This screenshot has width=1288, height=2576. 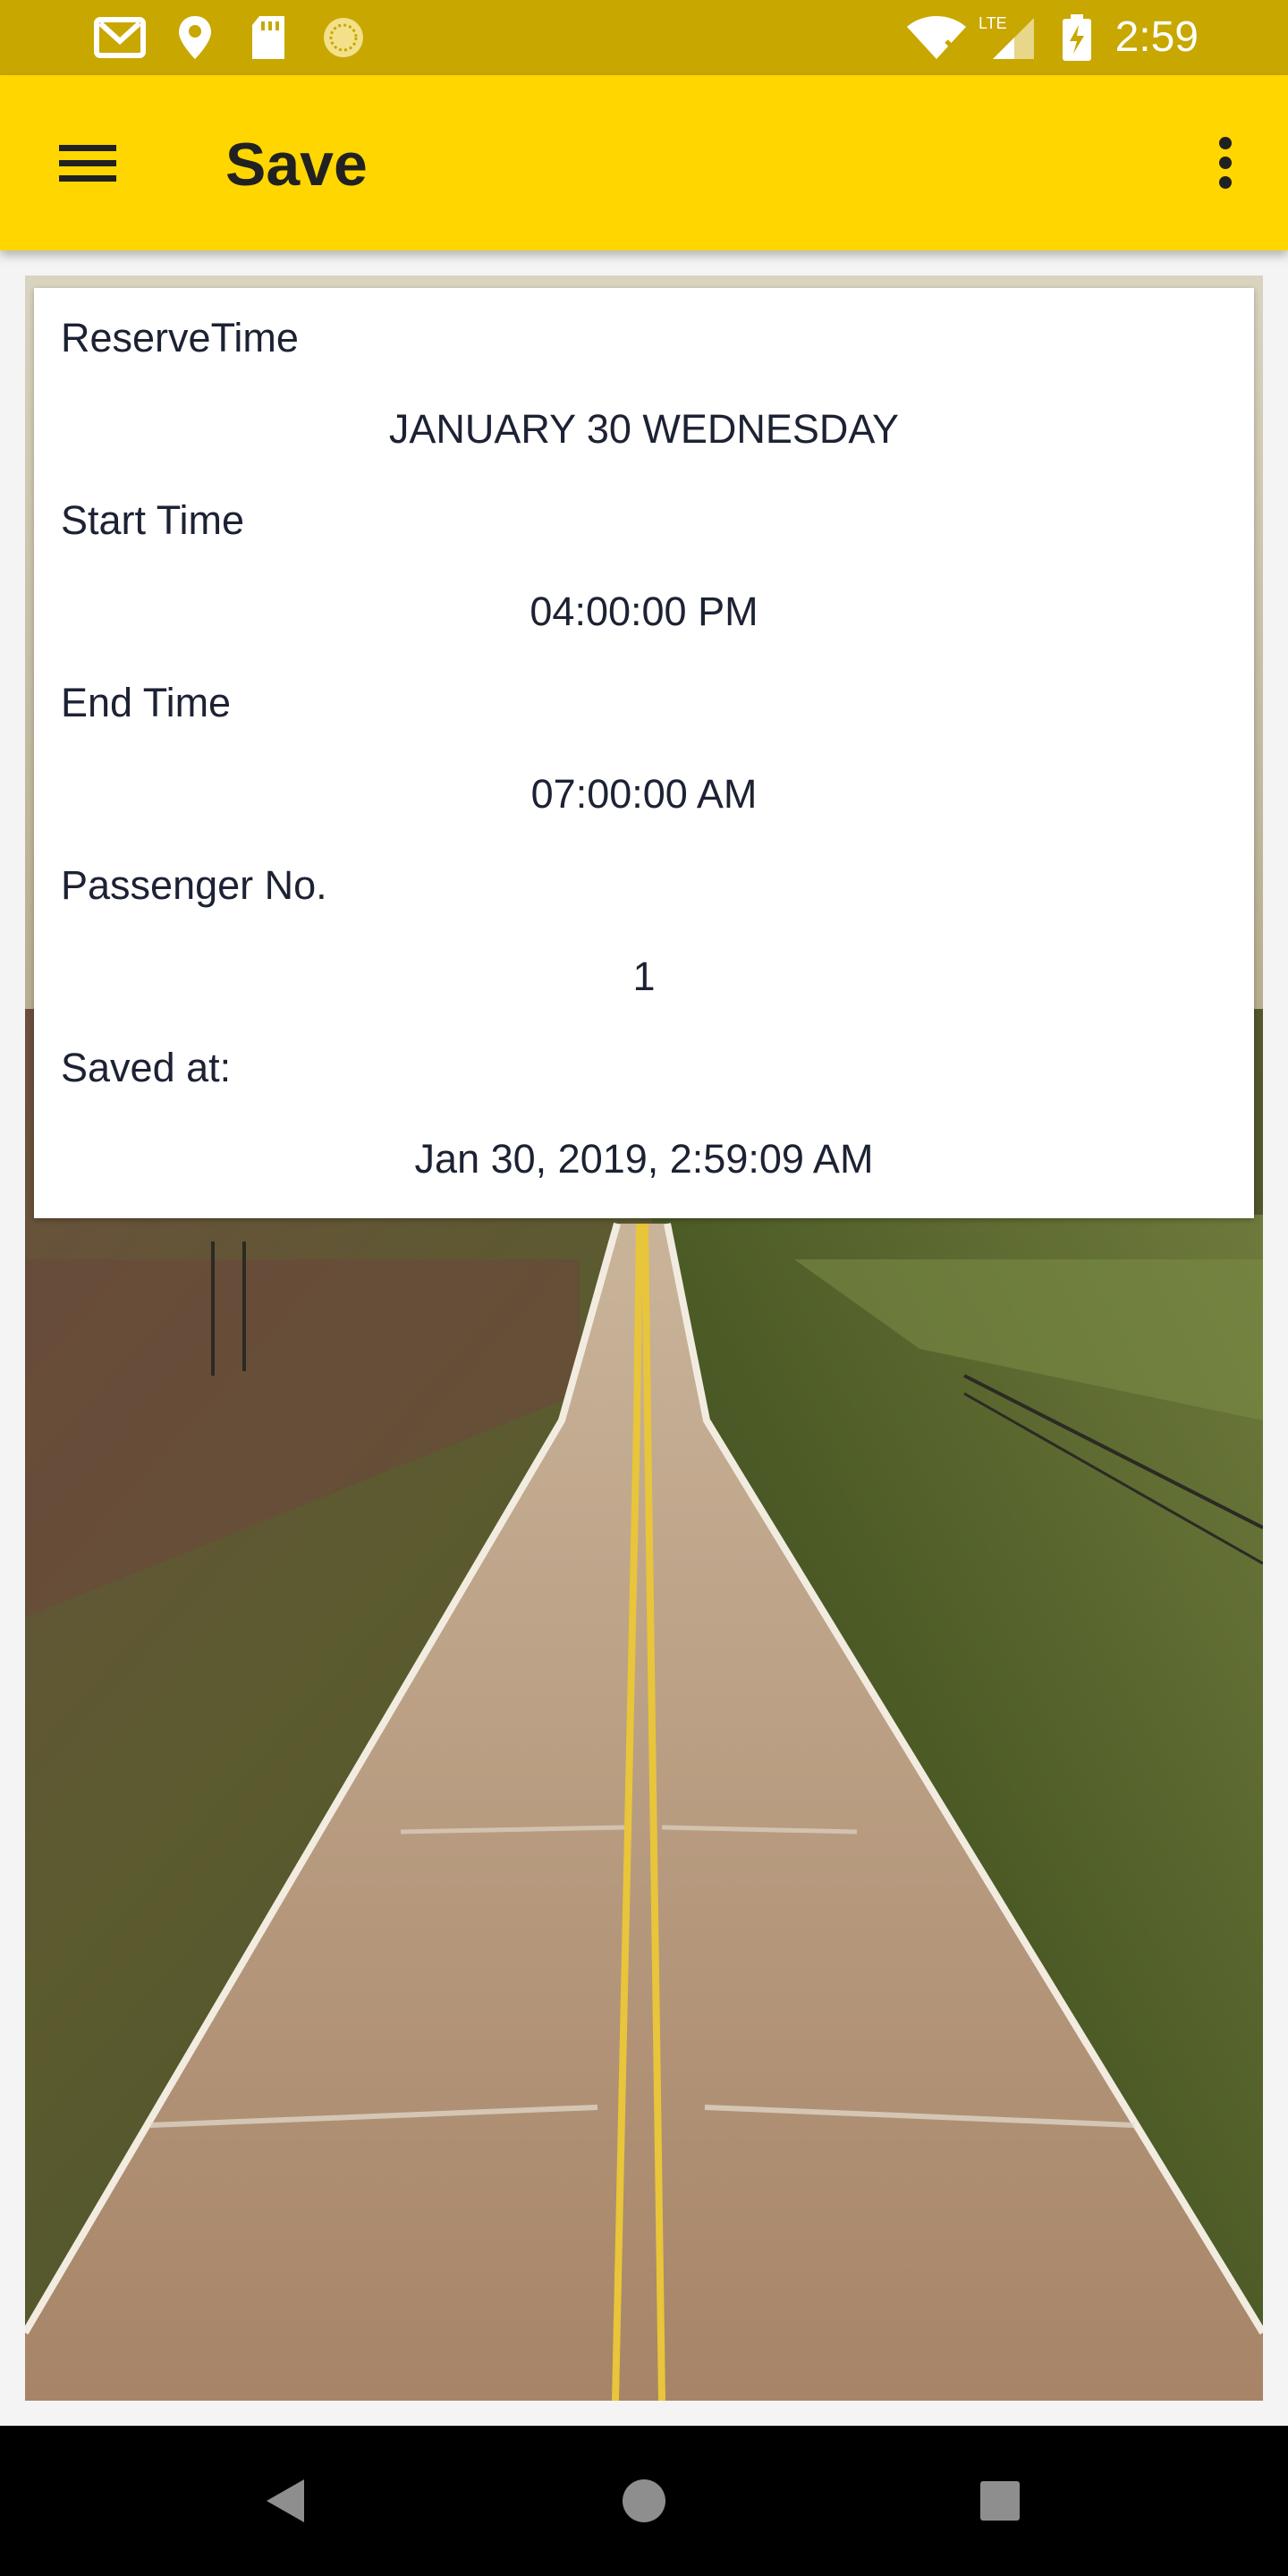 I want to click on passenger-value: 1, so click(x=644, y=976).